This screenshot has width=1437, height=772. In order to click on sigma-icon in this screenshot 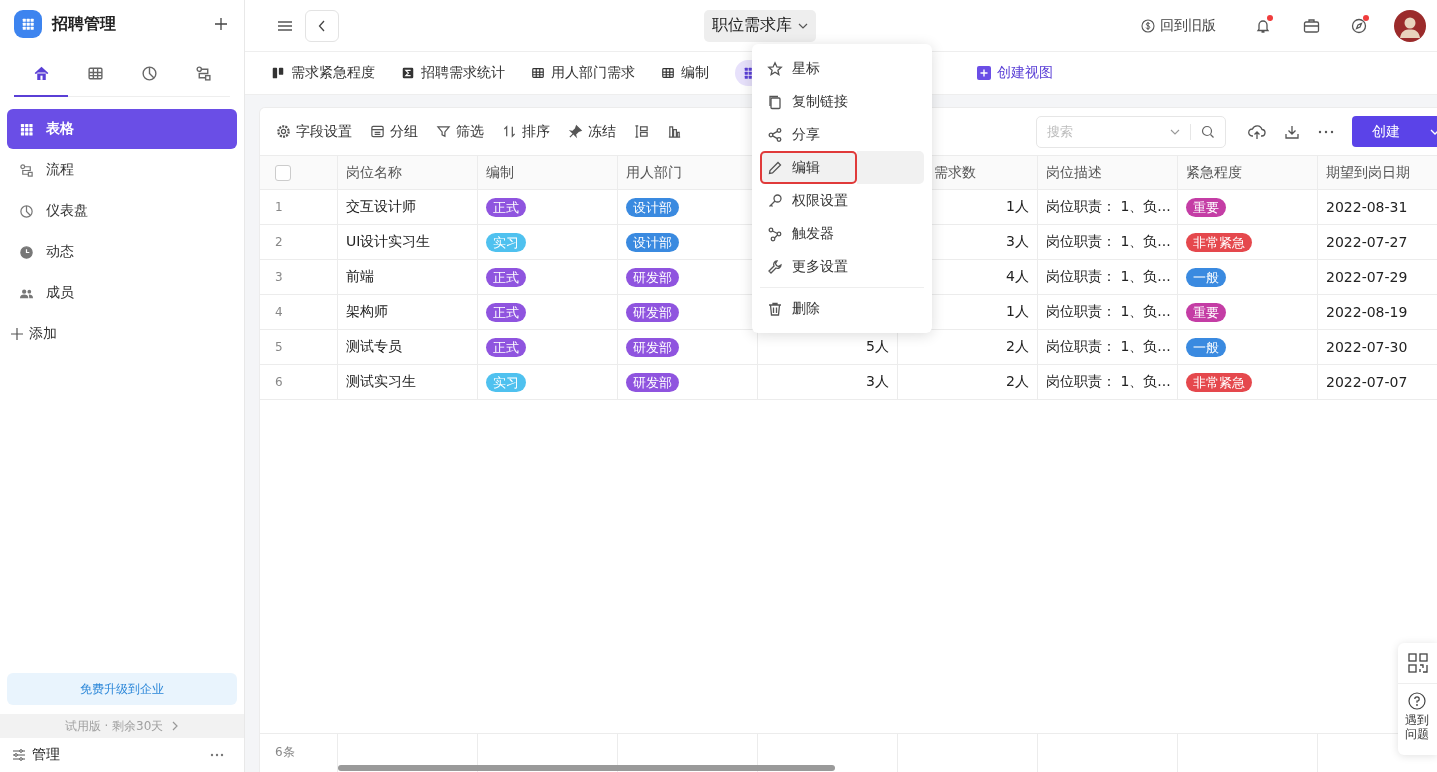, I will do `click(408, 73)`.